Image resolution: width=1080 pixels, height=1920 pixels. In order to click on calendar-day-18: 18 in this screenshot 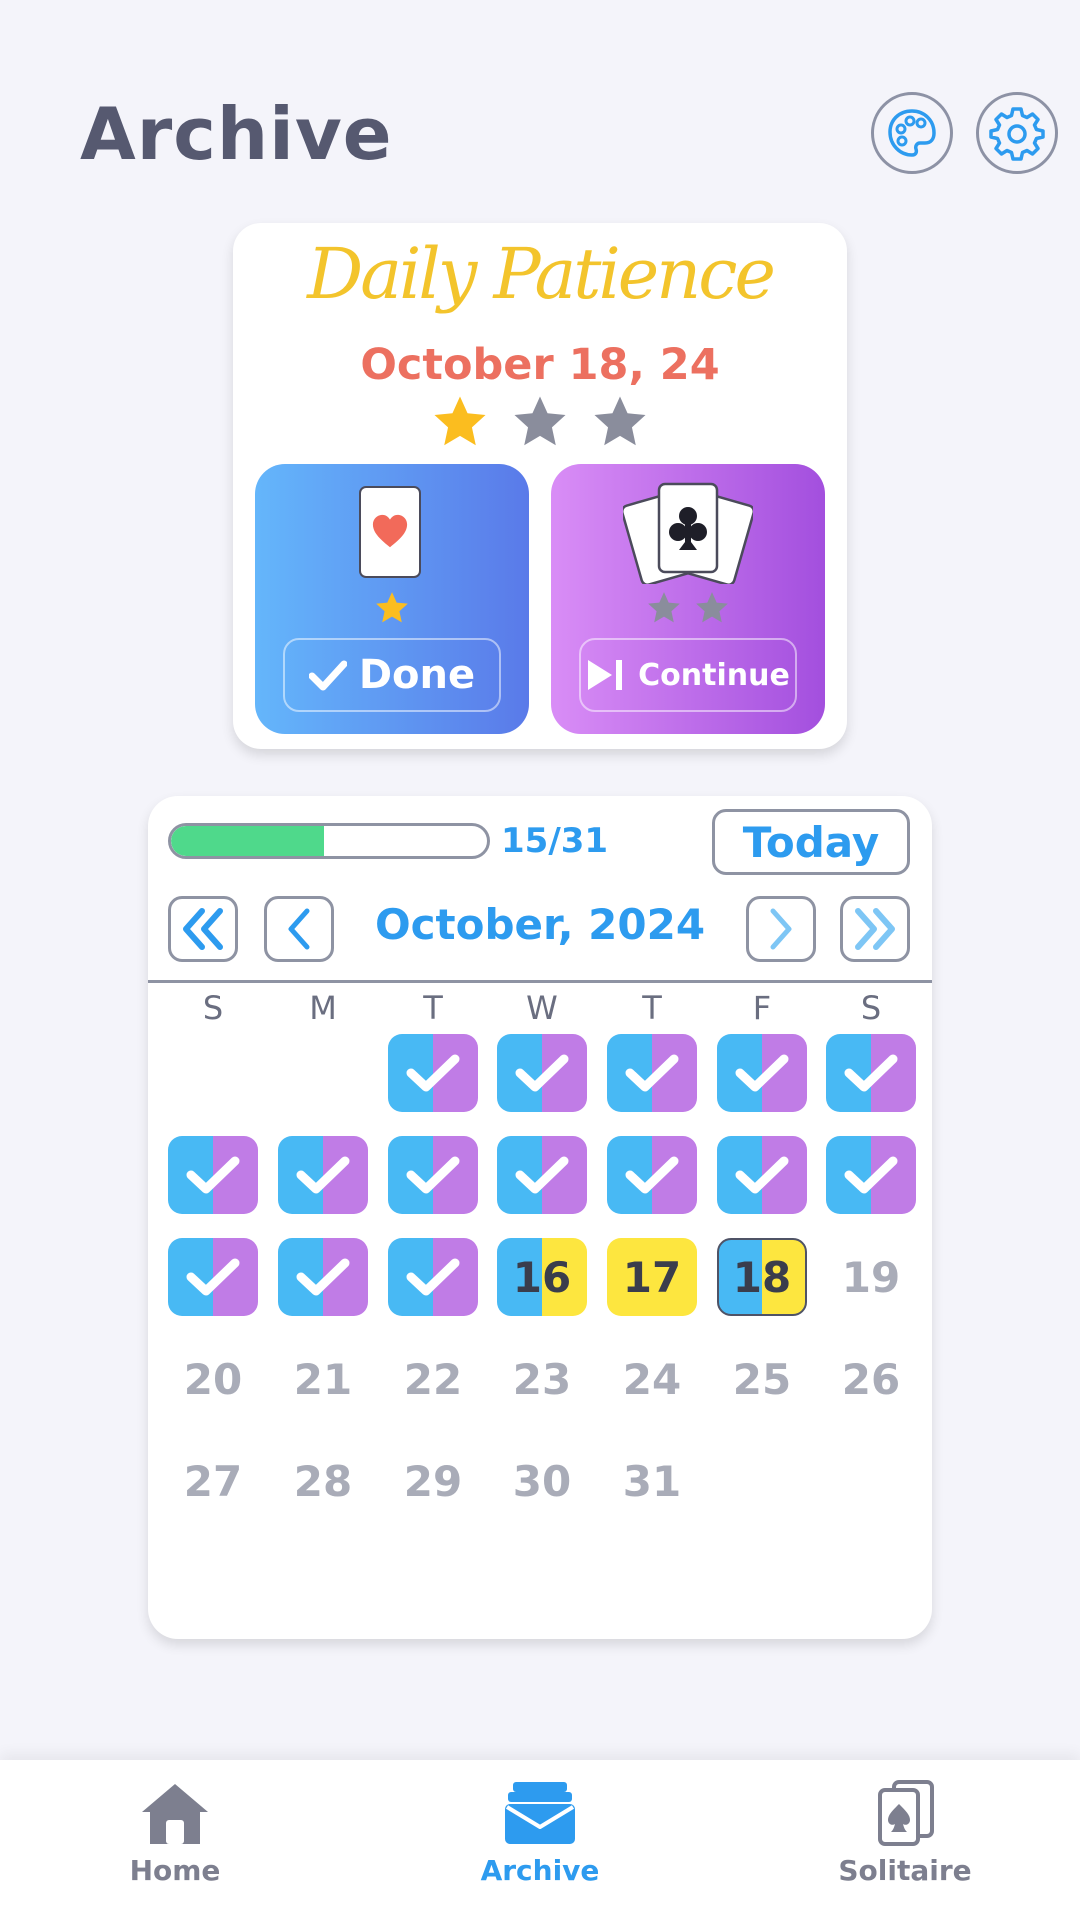, I will do `click(762, 1277)`.